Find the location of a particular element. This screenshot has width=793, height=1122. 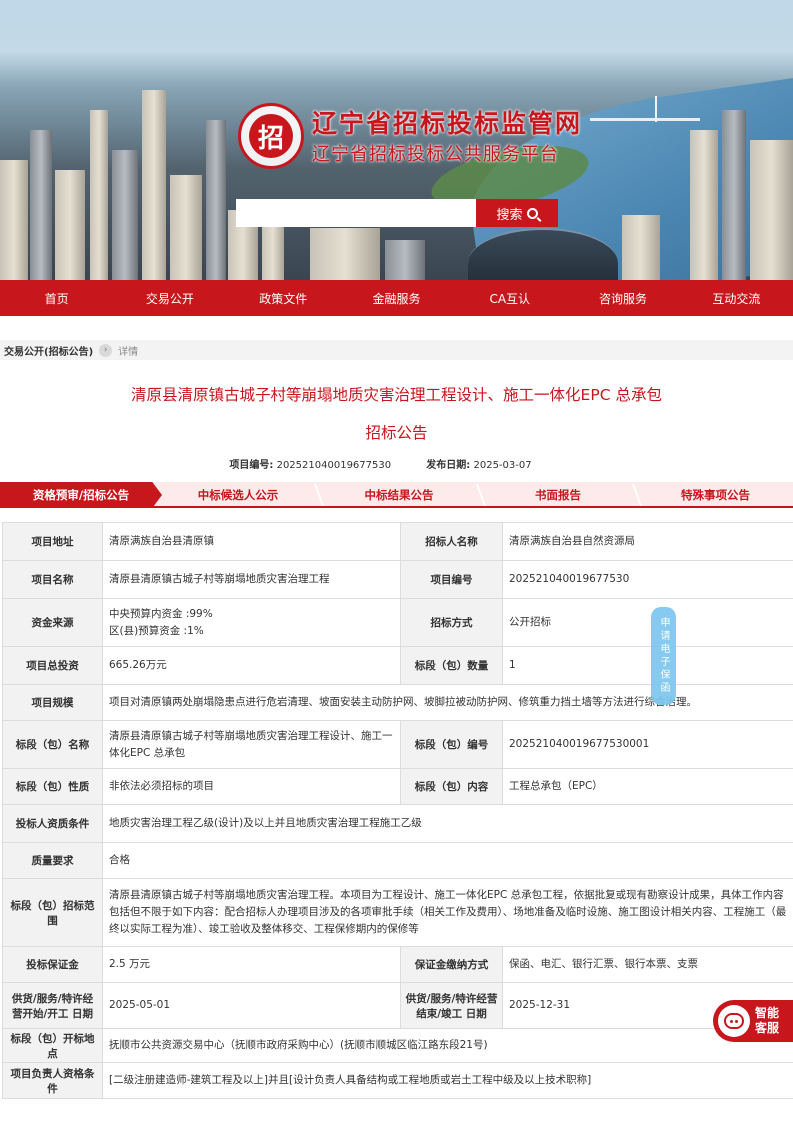

table-row: 质量要求 合格 is located at coordinates (397, 860).